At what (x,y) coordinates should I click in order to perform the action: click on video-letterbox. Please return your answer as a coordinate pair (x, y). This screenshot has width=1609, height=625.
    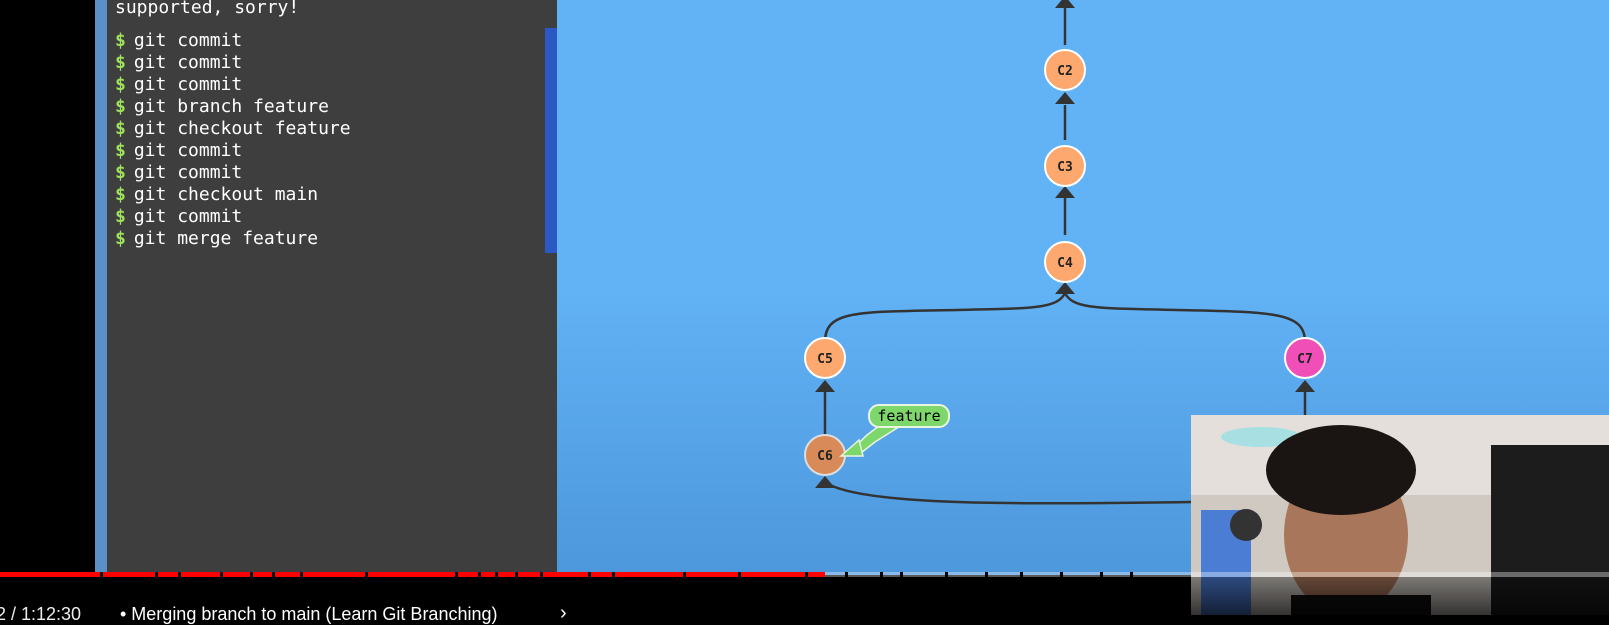
    Looking at the image, I should click on (47, 307).